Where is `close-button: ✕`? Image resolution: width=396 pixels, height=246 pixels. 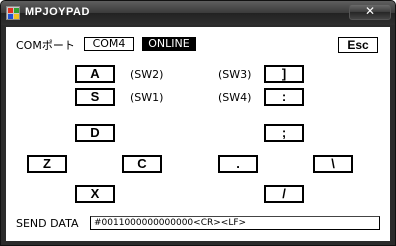 close-button: ✕ is located at coordinates (370, 12).